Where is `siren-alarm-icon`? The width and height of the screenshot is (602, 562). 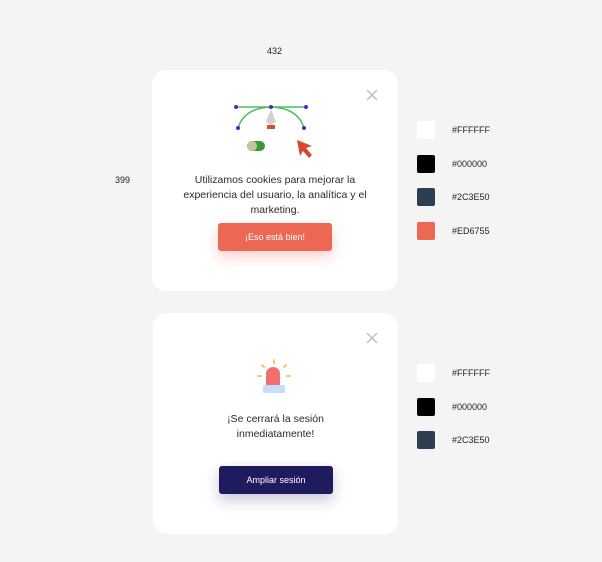
siren-alarm-icon is located at coordinates (274, 376).